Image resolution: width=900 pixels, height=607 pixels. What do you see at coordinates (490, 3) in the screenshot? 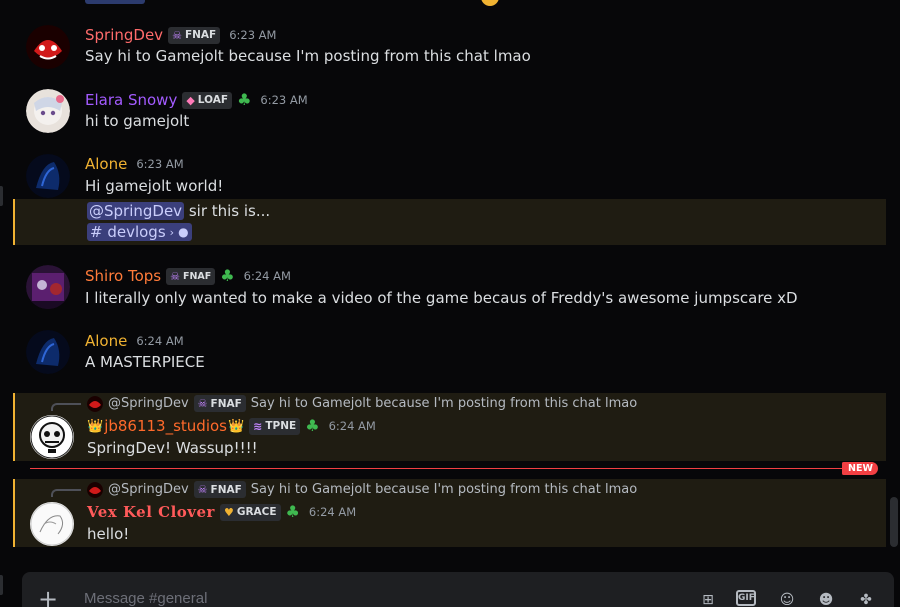
I see `reaction-emoji` at bounding box center [490, 3].